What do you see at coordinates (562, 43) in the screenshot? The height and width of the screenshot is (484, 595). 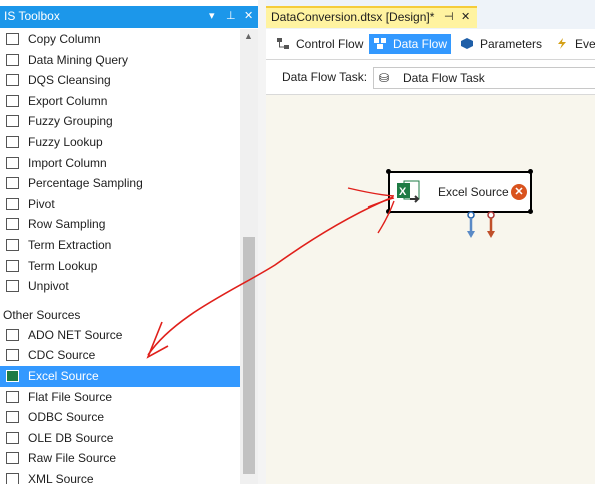 I see `event-handlers-icon` at bounding box center [562, 43].